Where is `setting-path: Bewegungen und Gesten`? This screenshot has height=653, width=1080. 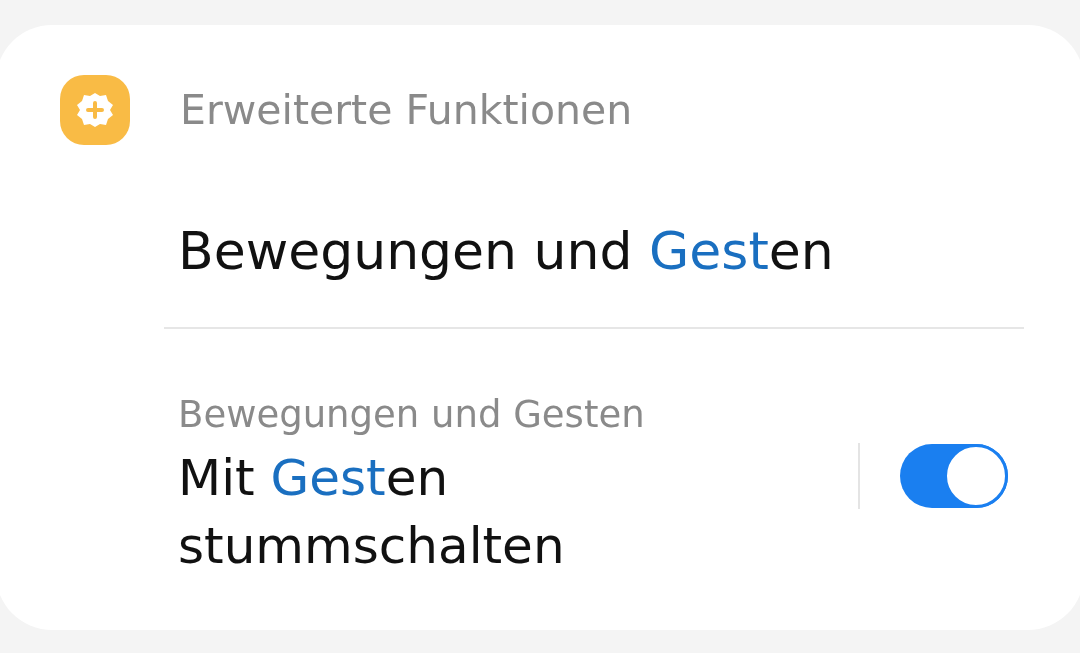 setting-path: Bewegungen und Gesten is located at coordinates (412, 414).